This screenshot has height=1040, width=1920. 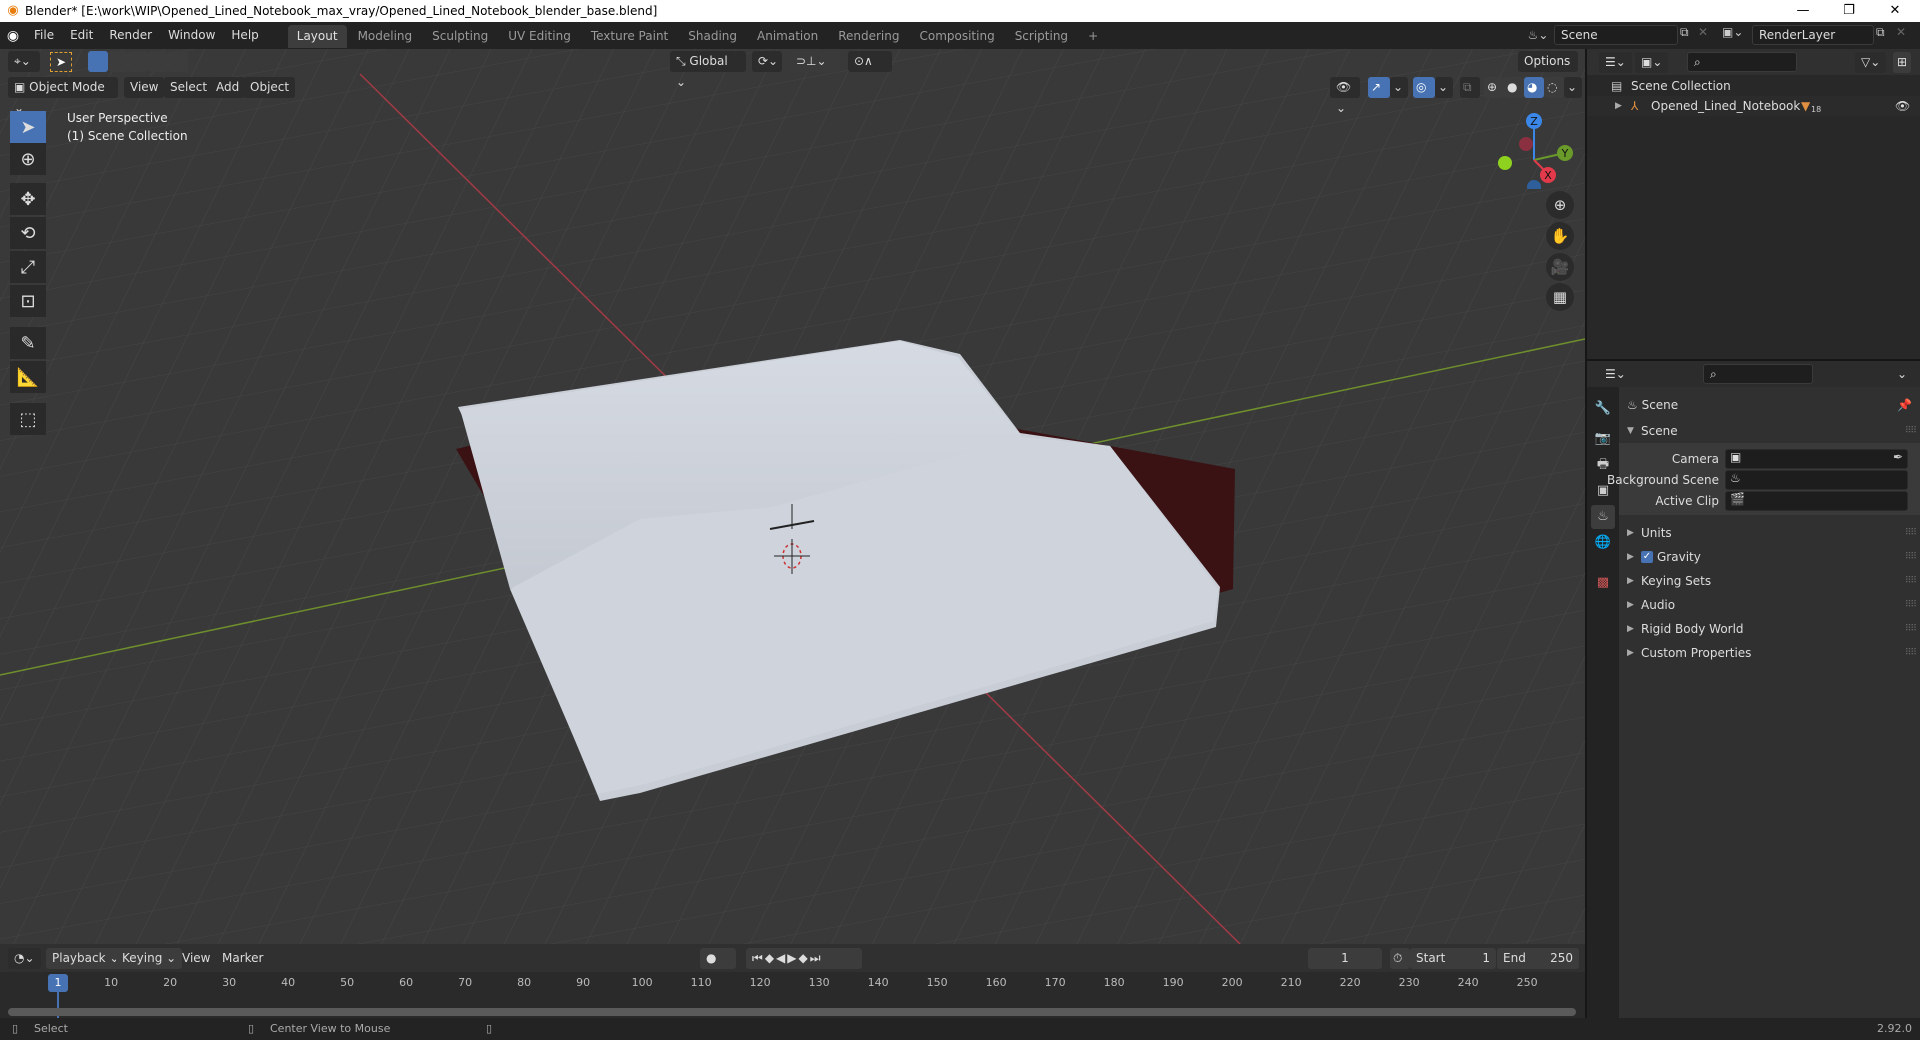 What do you see at coordinates (1803, 11) in the screenshot?
I see `minimize-button: —` at bounding box center [1803, 11].